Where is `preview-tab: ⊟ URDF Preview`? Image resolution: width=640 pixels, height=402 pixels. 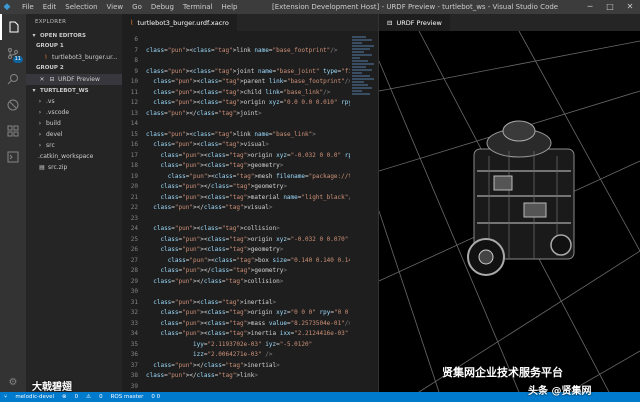
preview-tab: ⊟ URDF Preview is located at coordinates (414, 22).